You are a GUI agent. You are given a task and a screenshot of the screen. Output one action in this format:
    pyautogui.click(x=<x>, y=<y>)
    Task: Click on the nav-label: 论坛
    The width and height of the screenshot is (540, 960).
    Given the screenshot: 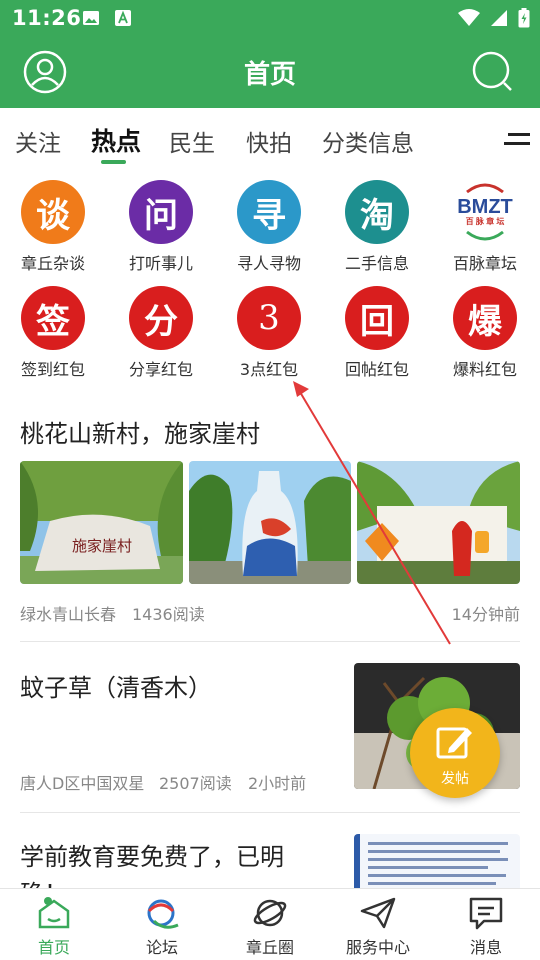 What is the action you would take?
    pyautogui.click(x=161, y=947)
    